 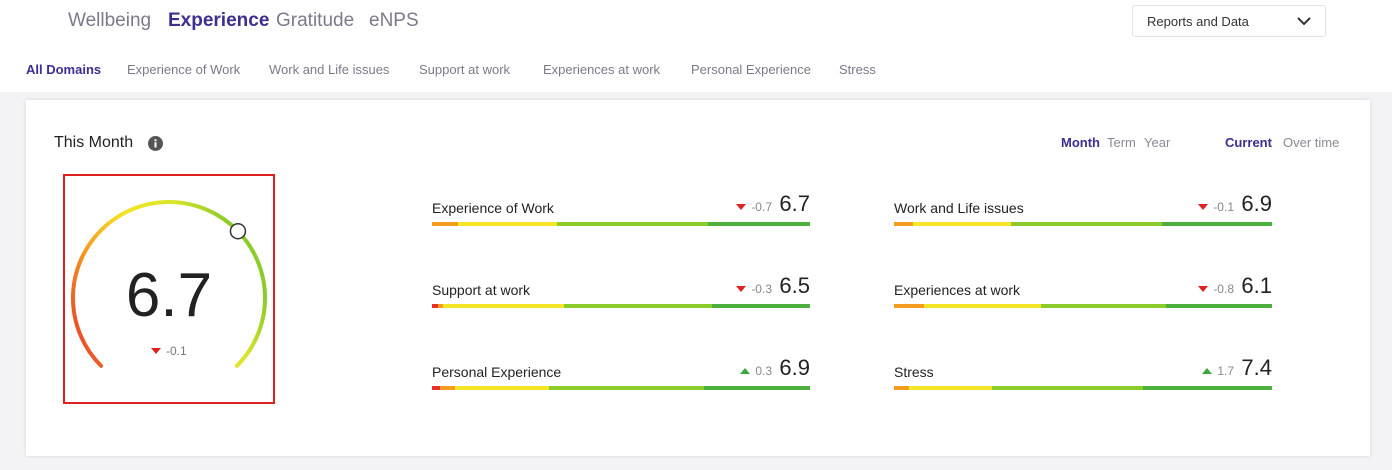 What do you see at coordinates (1080, 142) in the screenshot?
I see `toggle-month: Month` at bounding box center [1080, 142].